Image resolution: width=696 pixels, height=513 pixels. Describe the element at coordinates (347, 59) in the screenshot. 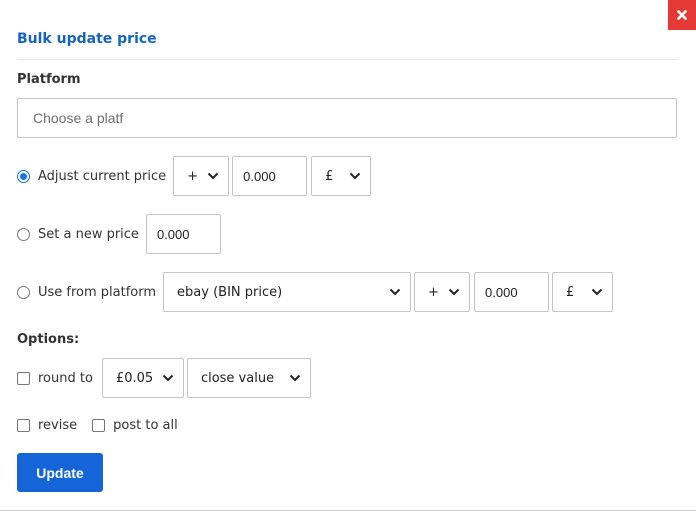

I see `title-divider` at that location.